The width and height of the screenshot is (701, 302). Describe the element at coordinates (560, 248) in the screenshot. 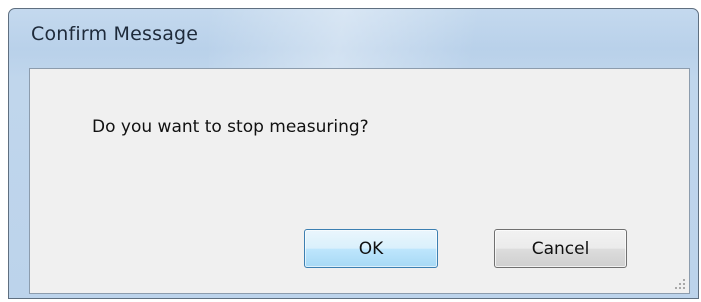

I see `cancel-button: Cancel` at that location.